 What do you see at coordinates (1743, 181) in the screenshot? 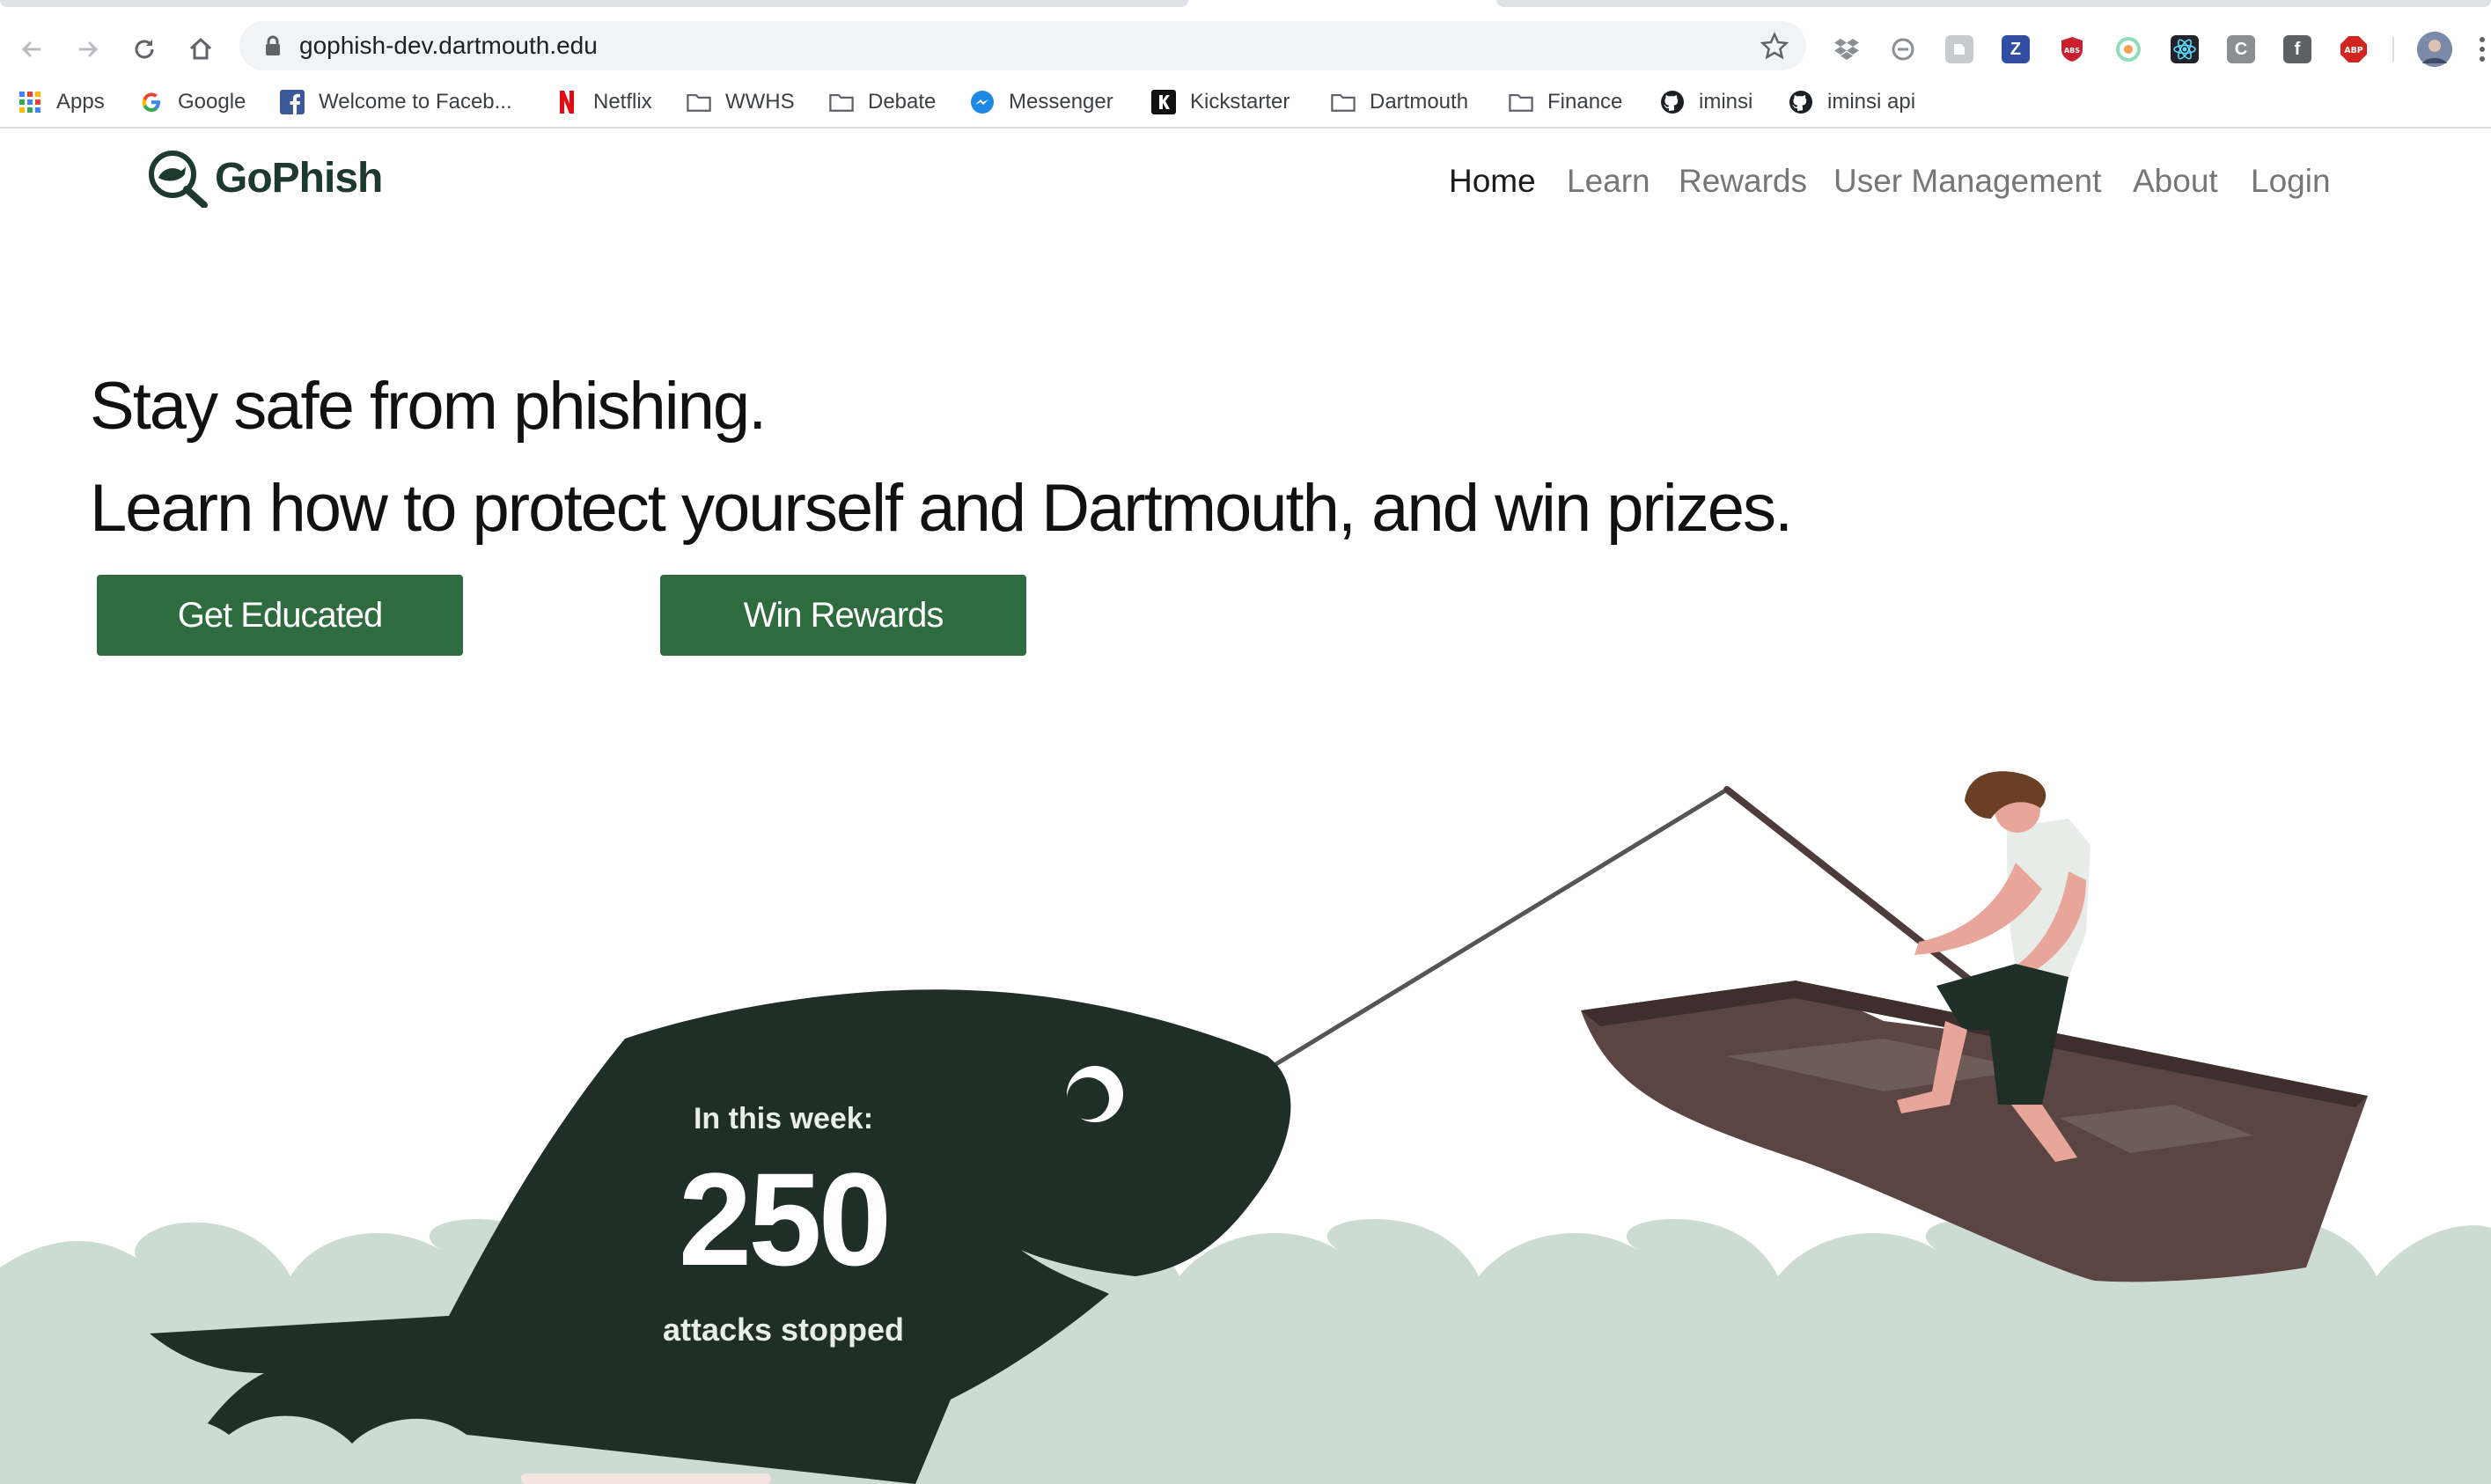
I see `nav-rewards: Rewards` at bounding box center [1743, 181].